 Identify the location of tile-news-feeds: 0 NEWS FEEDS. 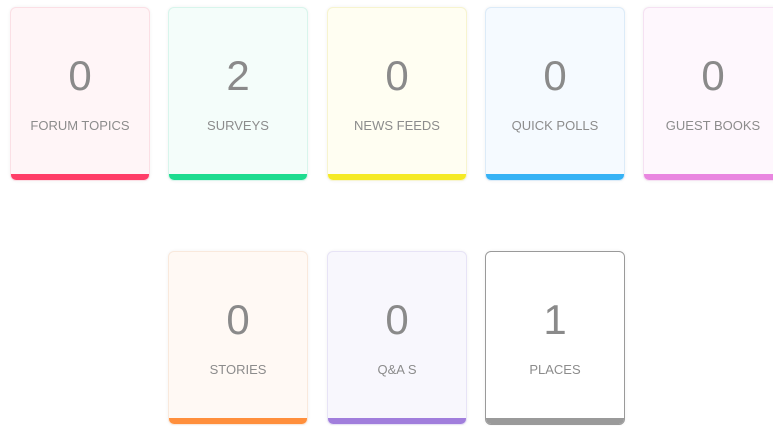
(397, 94).